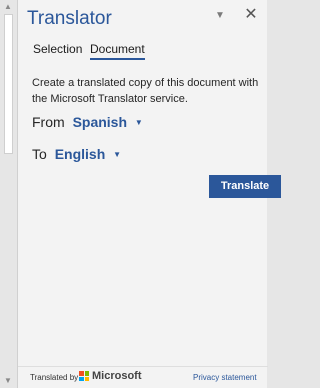 The height and width of the screenshot is (388, 320). Describe the element at coordinates (8, 381) in the screenshot. I see `scroll-down-arrow-icon: ▼` at that location.